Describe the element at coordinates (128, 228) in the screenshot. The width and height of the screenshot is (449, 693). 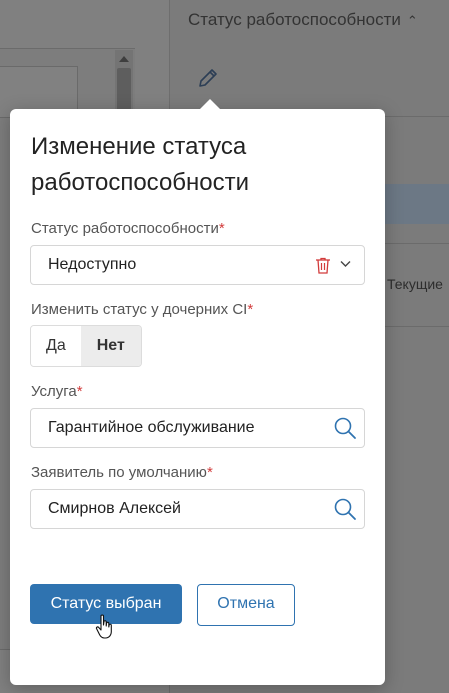
I see `status-label: Статус работоспособности*` at that location.